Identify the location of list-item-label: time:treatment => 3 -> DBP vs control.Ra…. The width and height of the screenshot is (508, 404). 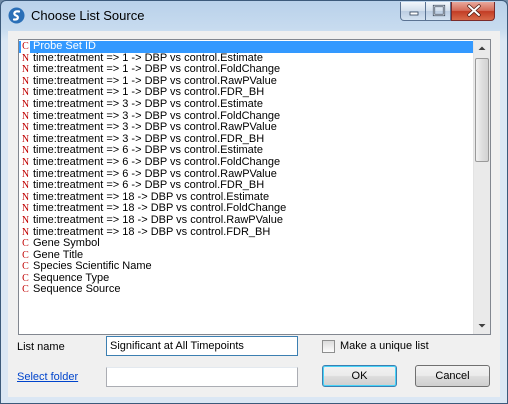
(155, 127).